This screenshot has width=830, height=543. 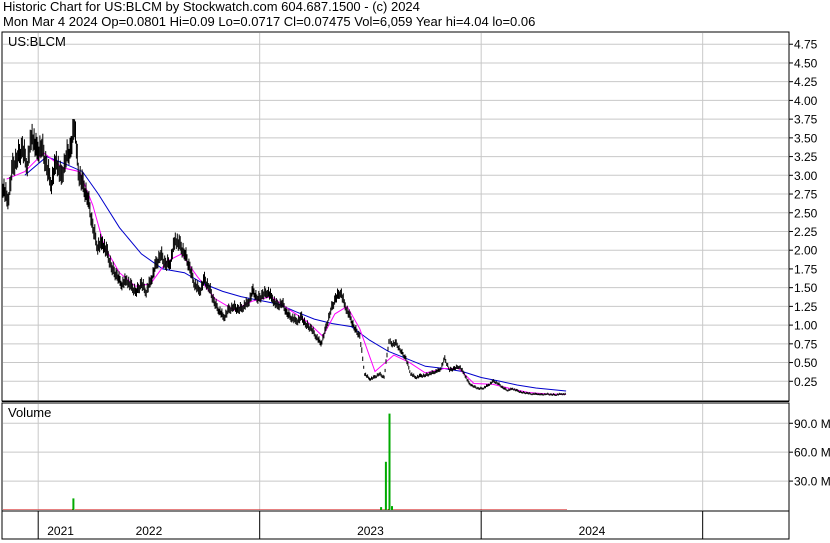 What do you see at coordinates (806, 363) in the screenshot?
I see `price-tick-label: 0.50` at bounding box center [806, 363].